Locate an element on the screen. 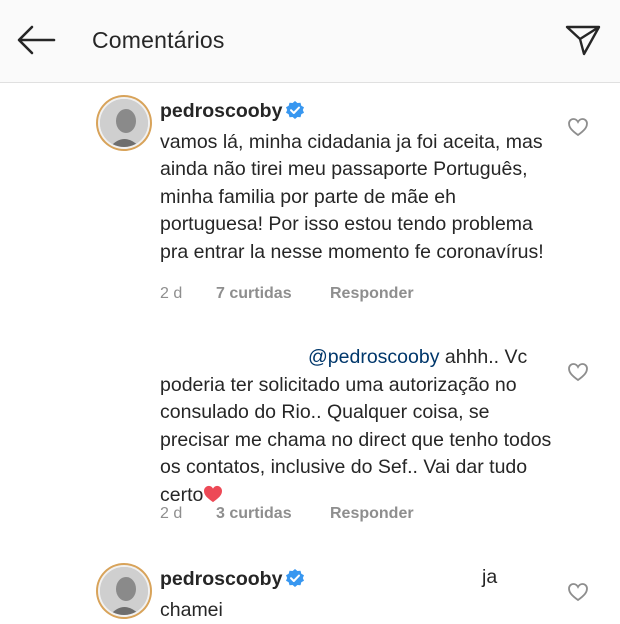 Image resolution: width=620 pixels, height=624 pixels. arrow-left-icon is located at coordinates (36, 40).